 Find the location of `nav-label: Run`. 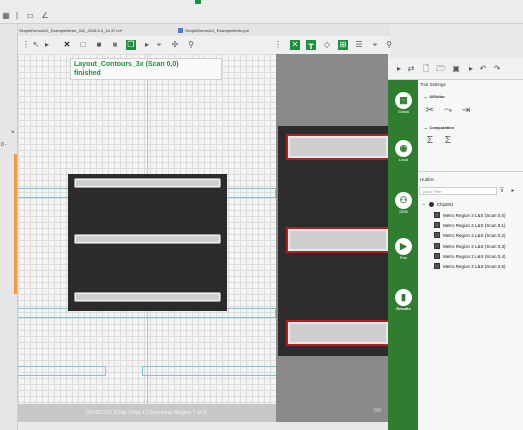

nav-label: Run is located at coordinates (403, 257).